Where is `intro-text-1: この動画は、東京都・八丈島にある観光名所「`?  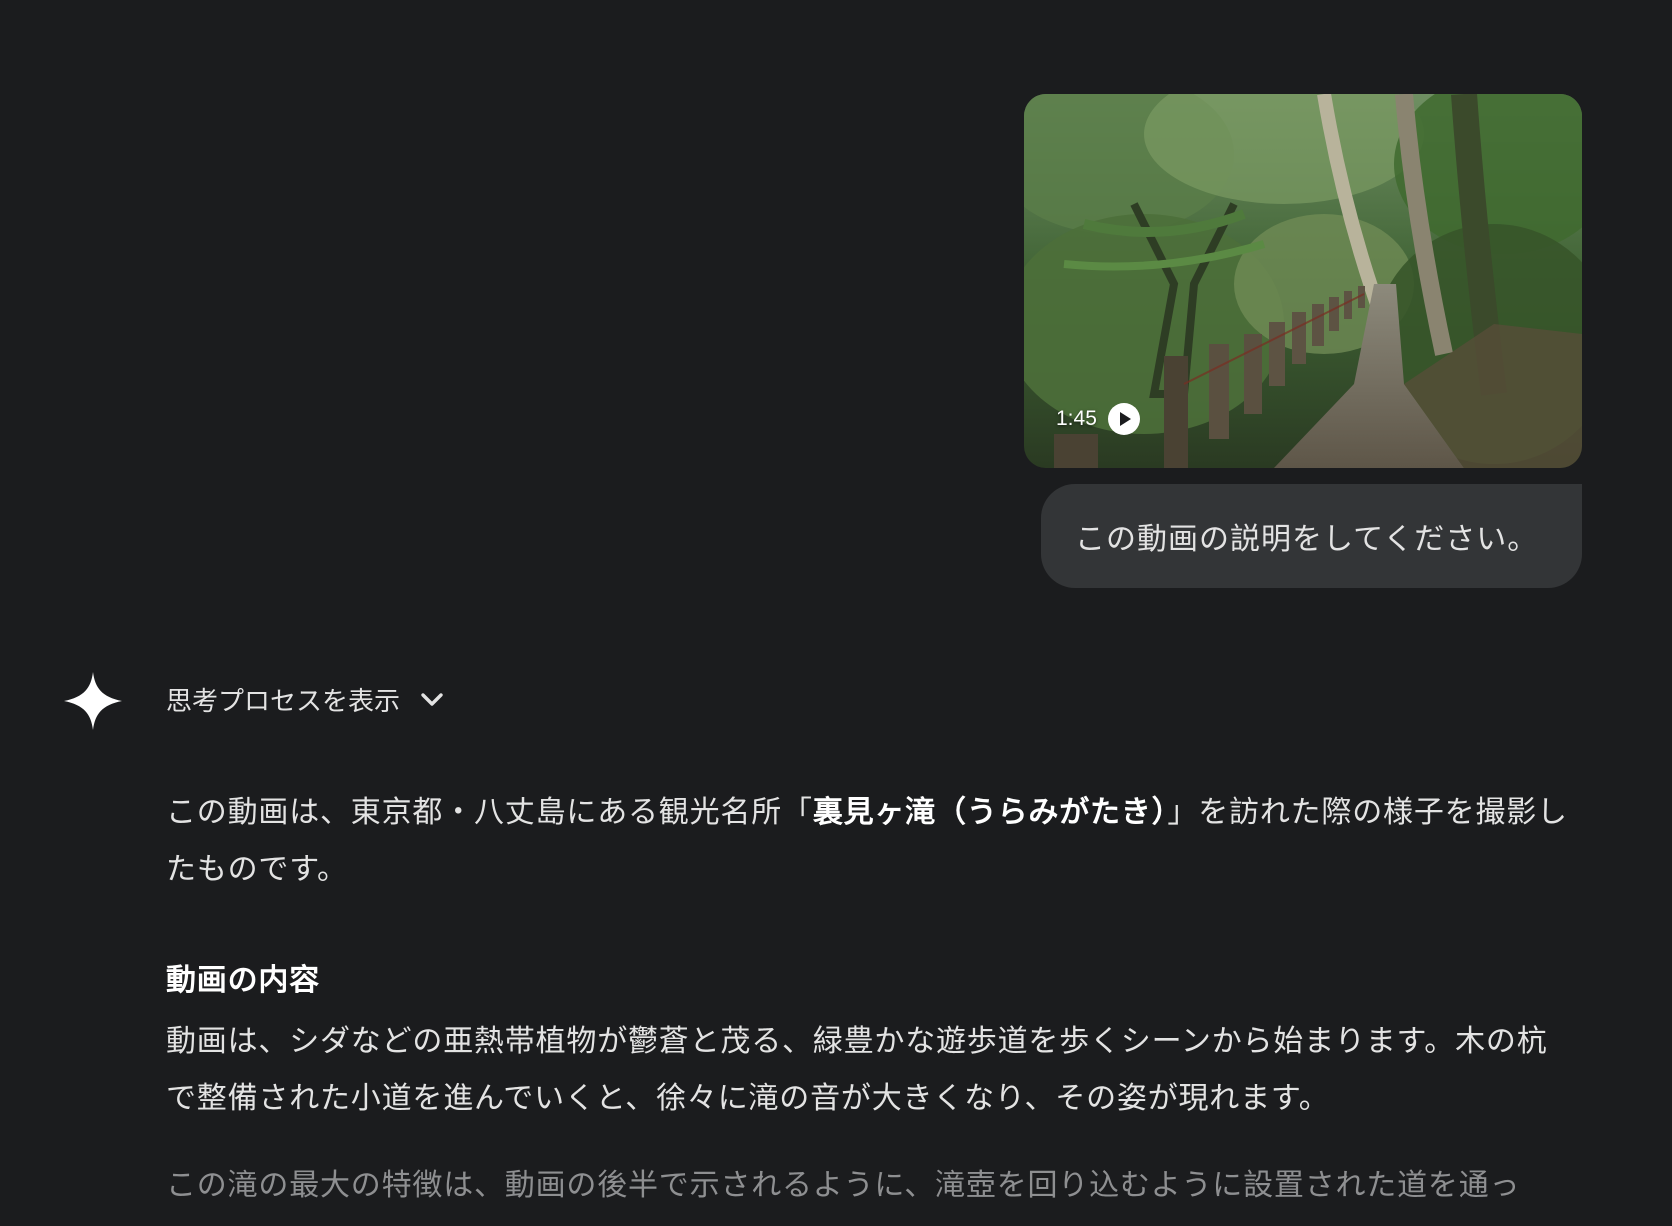
intro-text-1: この動画は、東京都・八丈島にある観光名所「 is located at coordinates (489, 812).